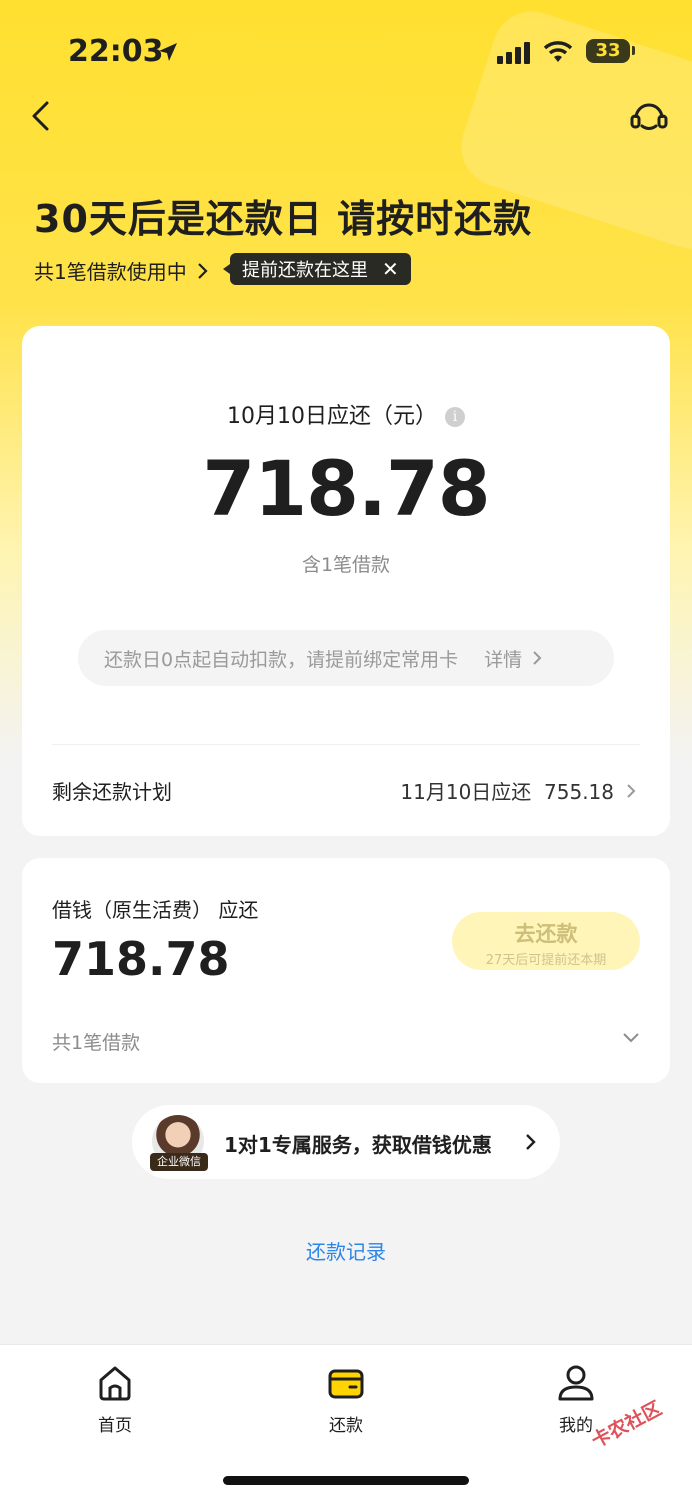 The image size is (692, 1501). I want to click on tab-home: 首页, so click(115, 1399).